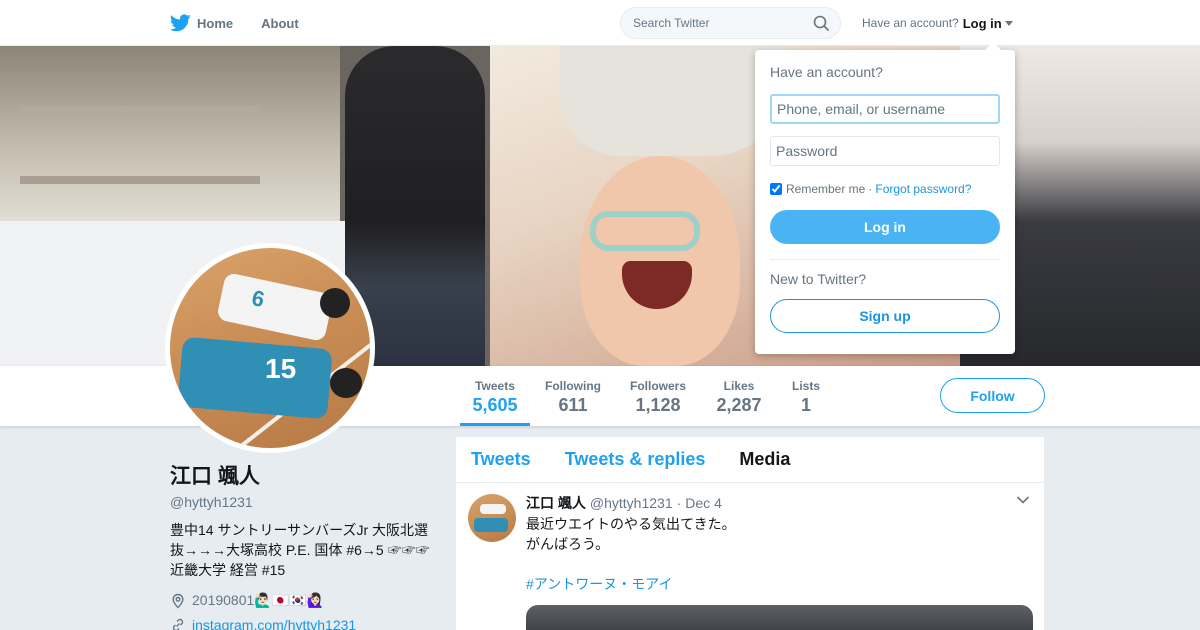 The width and height of the screenshot is (1200, 630). Describe the element at coordinates (658, 405) in the screenshot. I see `stat-value: 1,128` at that location.